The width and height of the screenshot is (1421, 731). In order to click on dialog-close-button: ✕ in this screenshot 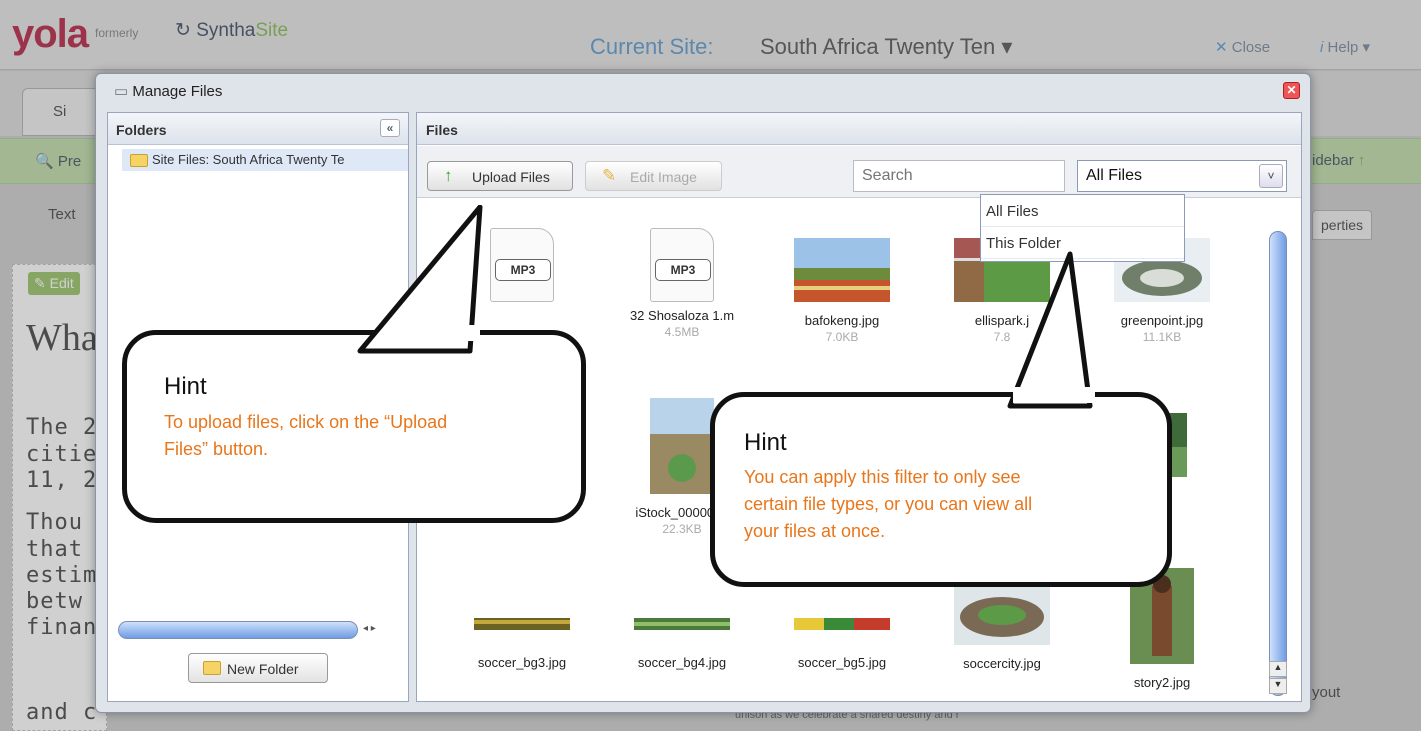, I will do `click(1291, 90)`.